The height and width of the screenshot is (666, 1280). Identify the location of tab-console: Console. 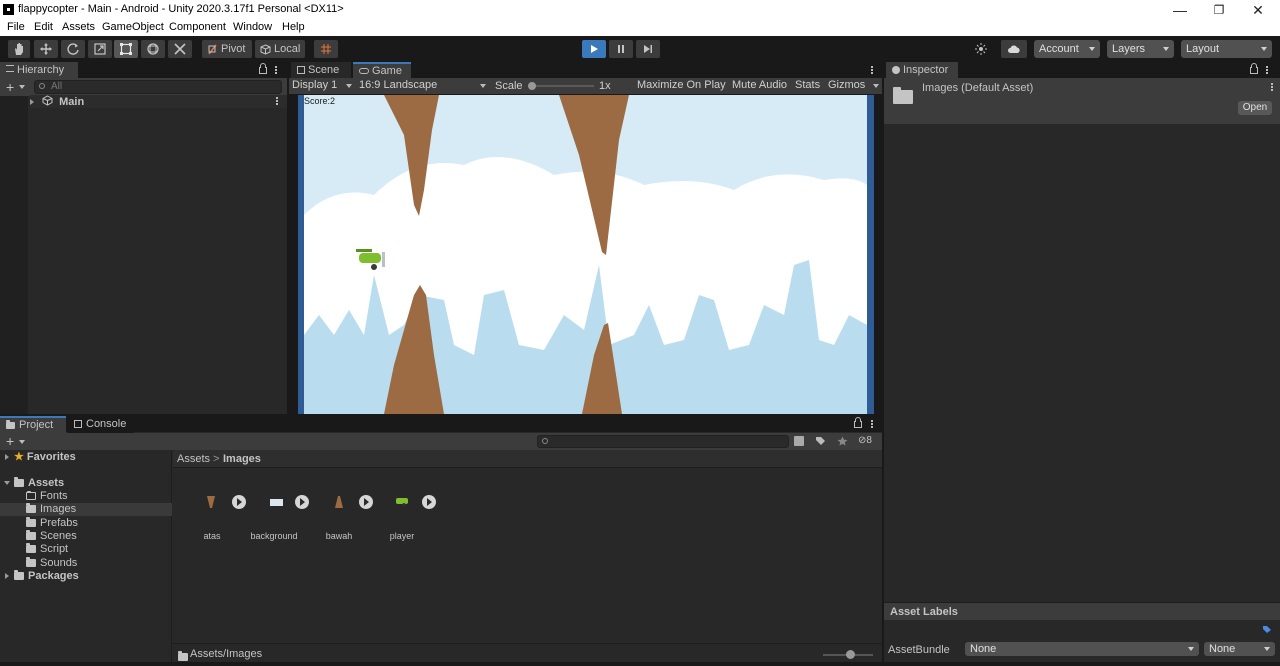
(101, 424).